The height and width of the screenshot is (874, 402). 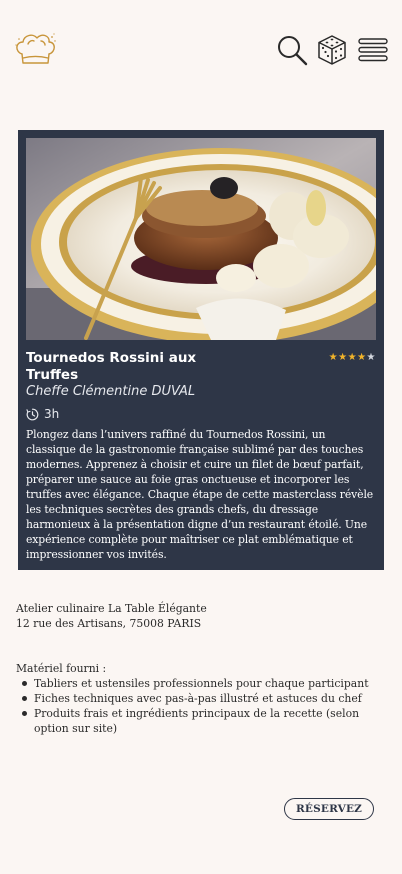 What do you see at coordinates (52, 414) in the screenshot?
I see `duration-value: 3h` at bounding box center [52, 414].